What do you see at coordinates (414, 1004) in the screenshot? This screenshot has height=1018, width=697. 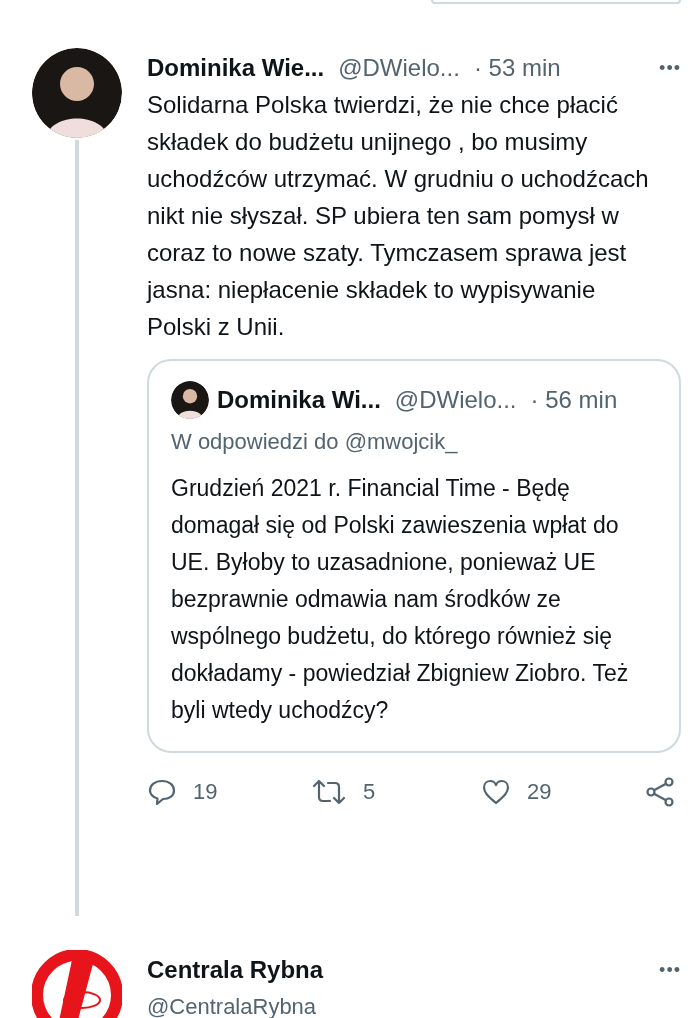 I see `author-handle: @CentralaRybna` at bounding box center [414, 1004].